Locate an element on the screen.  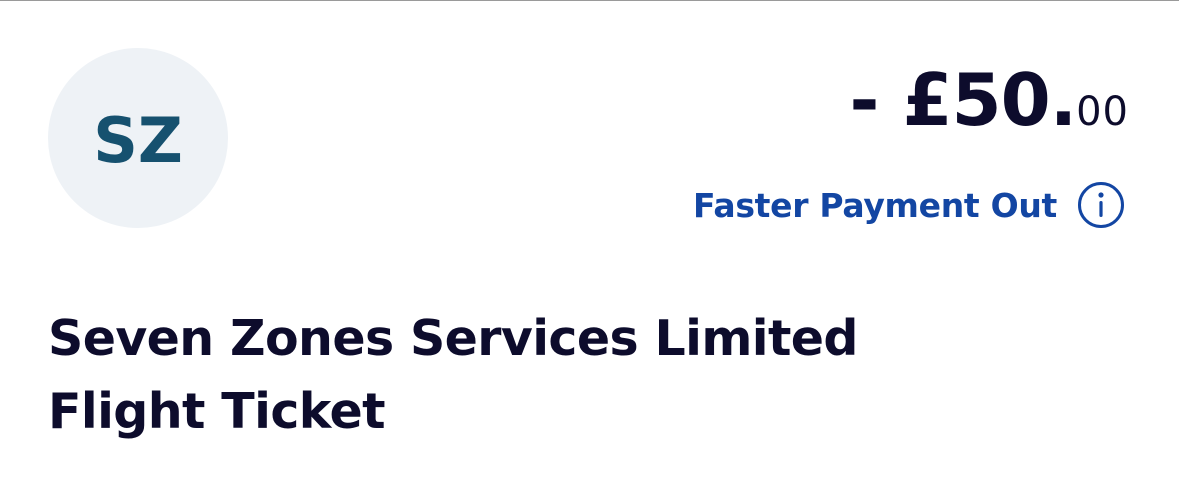
payee-name: Seven Zones Services Limited is located at coordinates (453, 338).